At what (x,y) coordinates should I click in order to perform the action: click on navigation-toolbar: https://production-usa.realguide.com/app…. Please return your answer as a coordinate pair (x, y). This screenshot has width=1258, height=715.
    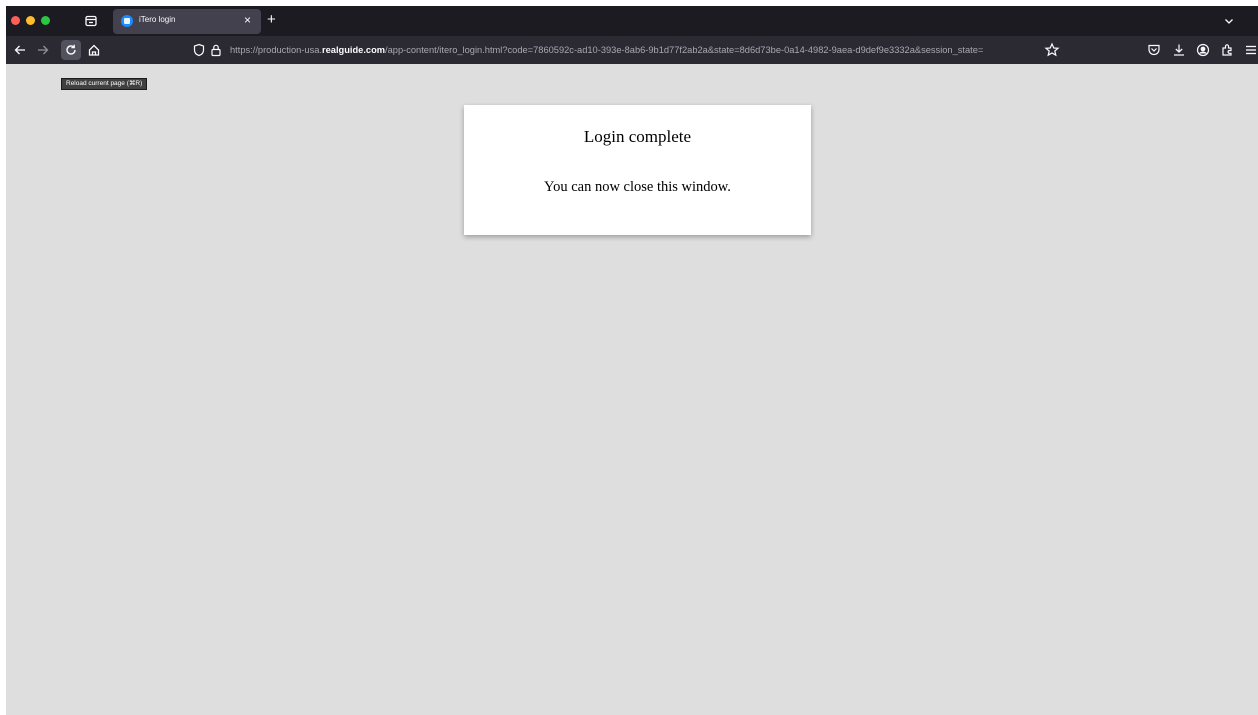
    Looking at the image, I should click on (632, 50).